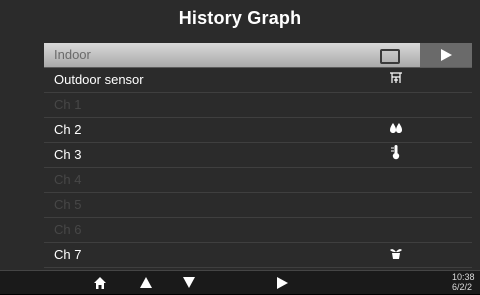 Image resolution: width=480 pixels, height=295 pixels. Describe the element at coordinates (68, 254) in the screenshot. I see `list-item-label: Ch 7` at that location.